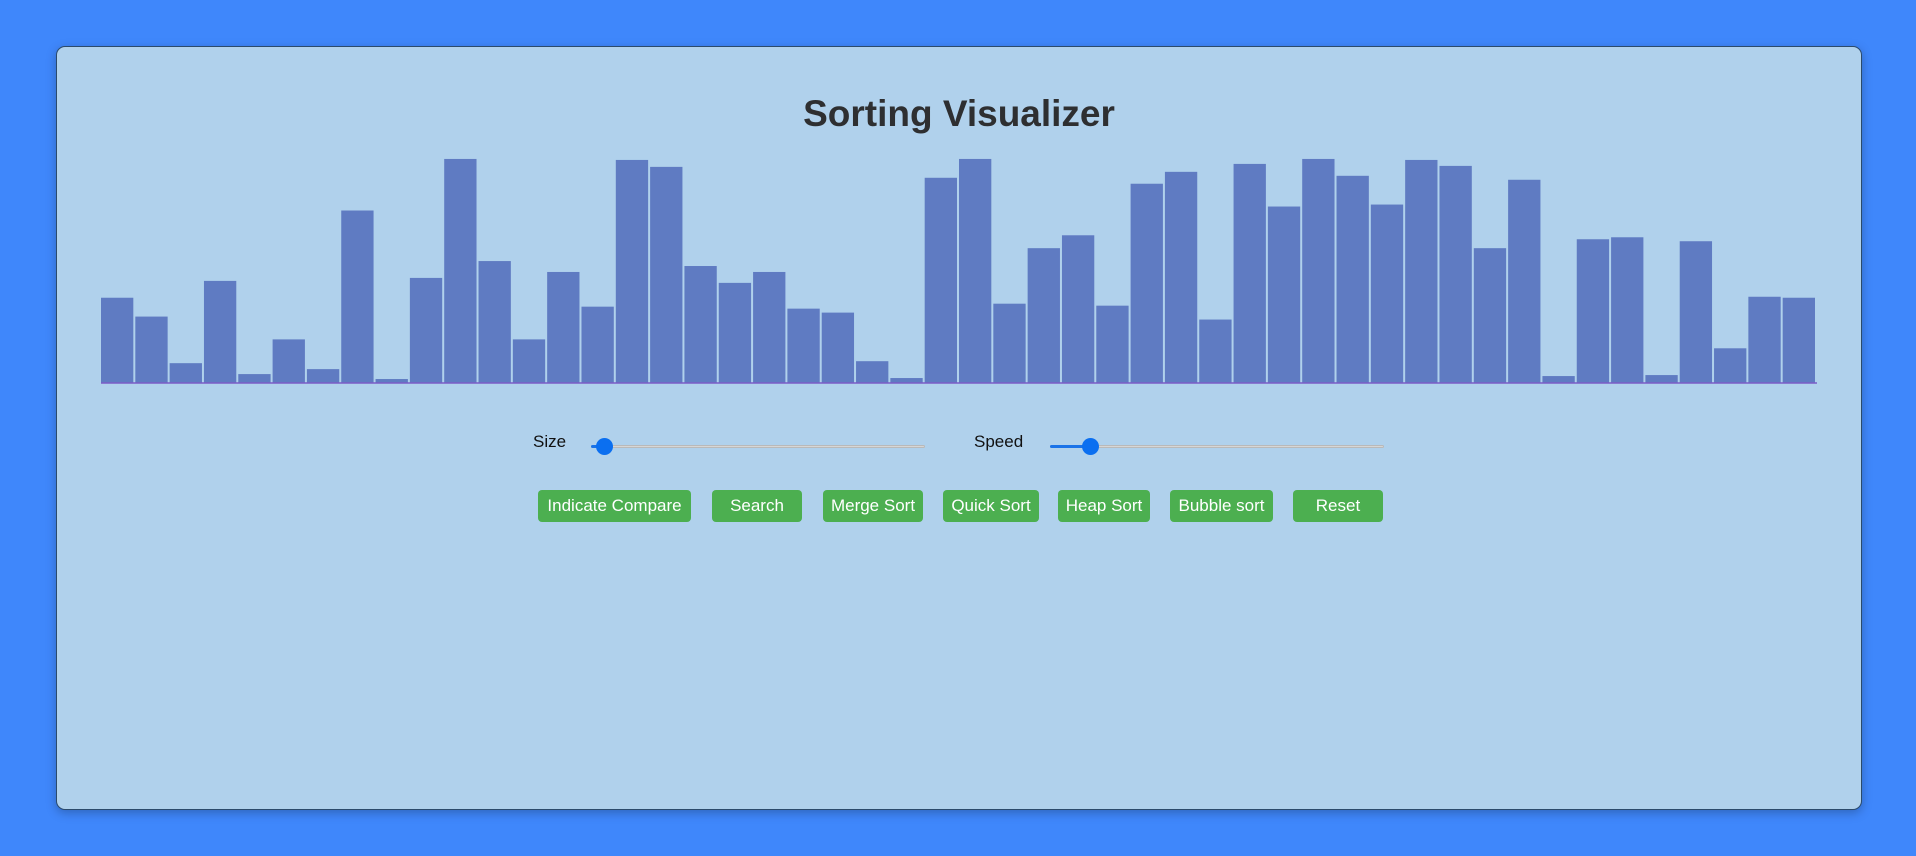 The width and height of the screenshot is (1916, 856). I want to click on quick-sort-button: Quick Sort, so click(991, 506).